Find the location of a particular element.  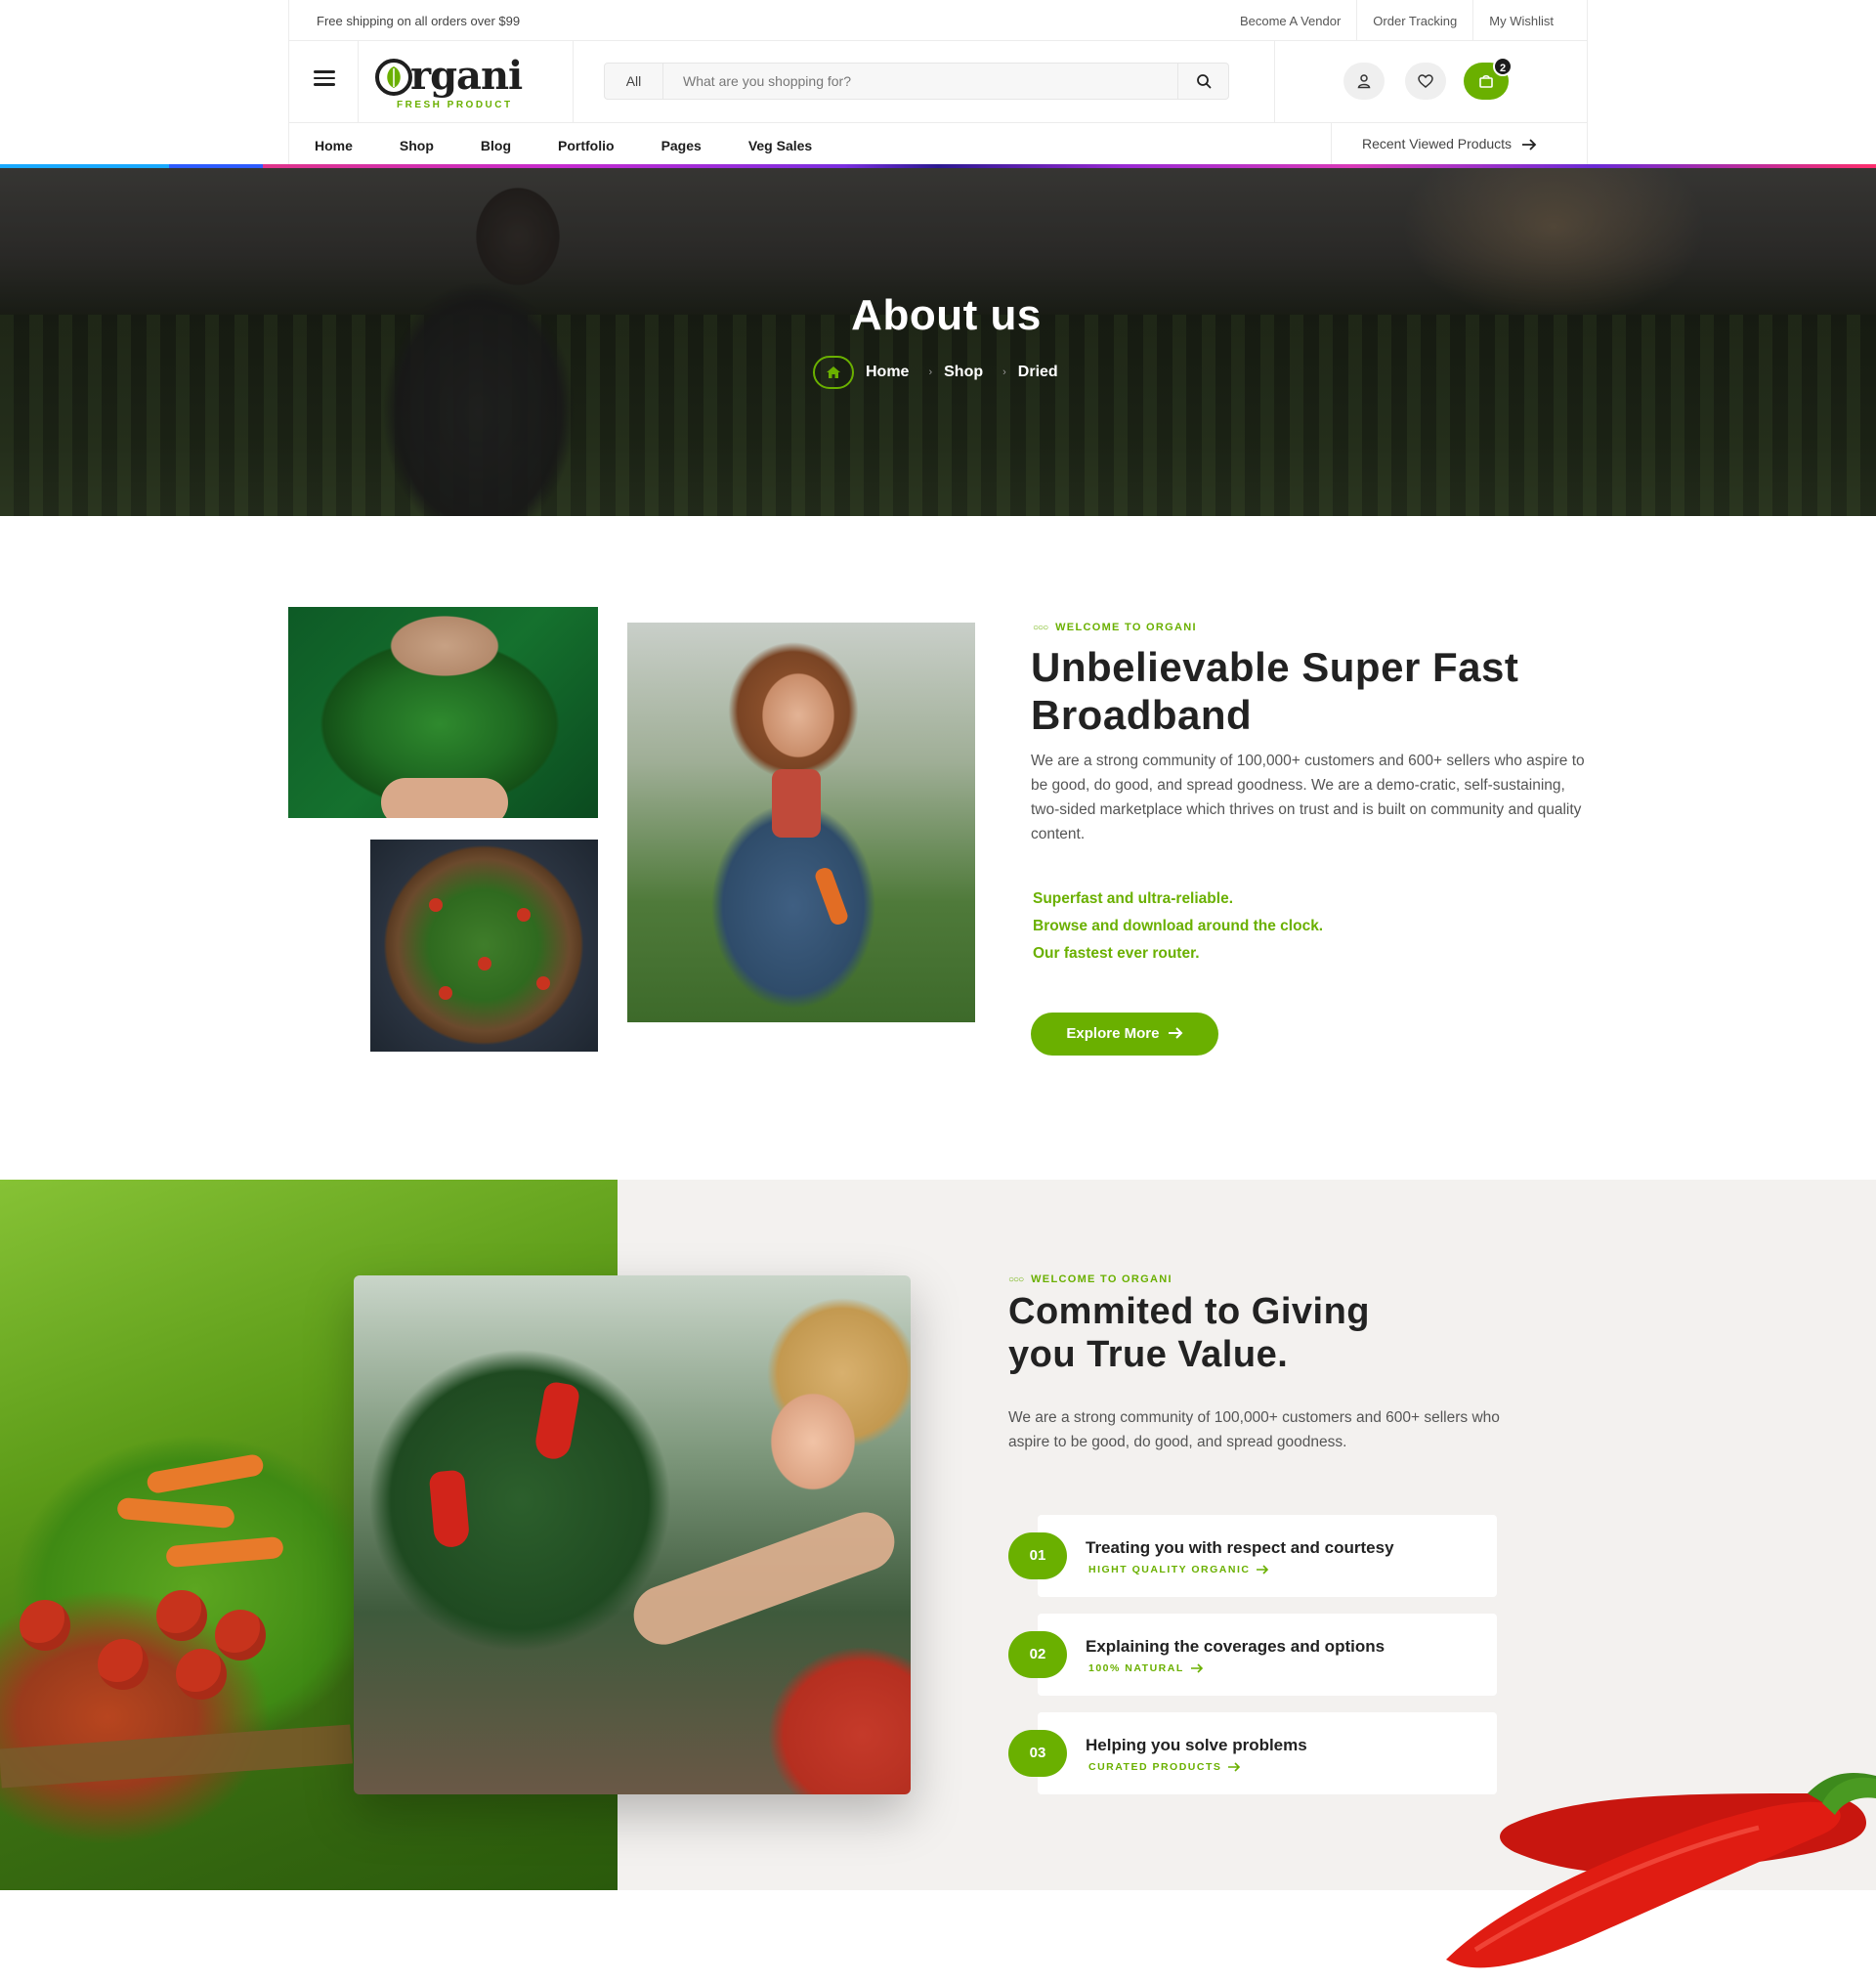

search-icon is located at coordinates (1203, 81).